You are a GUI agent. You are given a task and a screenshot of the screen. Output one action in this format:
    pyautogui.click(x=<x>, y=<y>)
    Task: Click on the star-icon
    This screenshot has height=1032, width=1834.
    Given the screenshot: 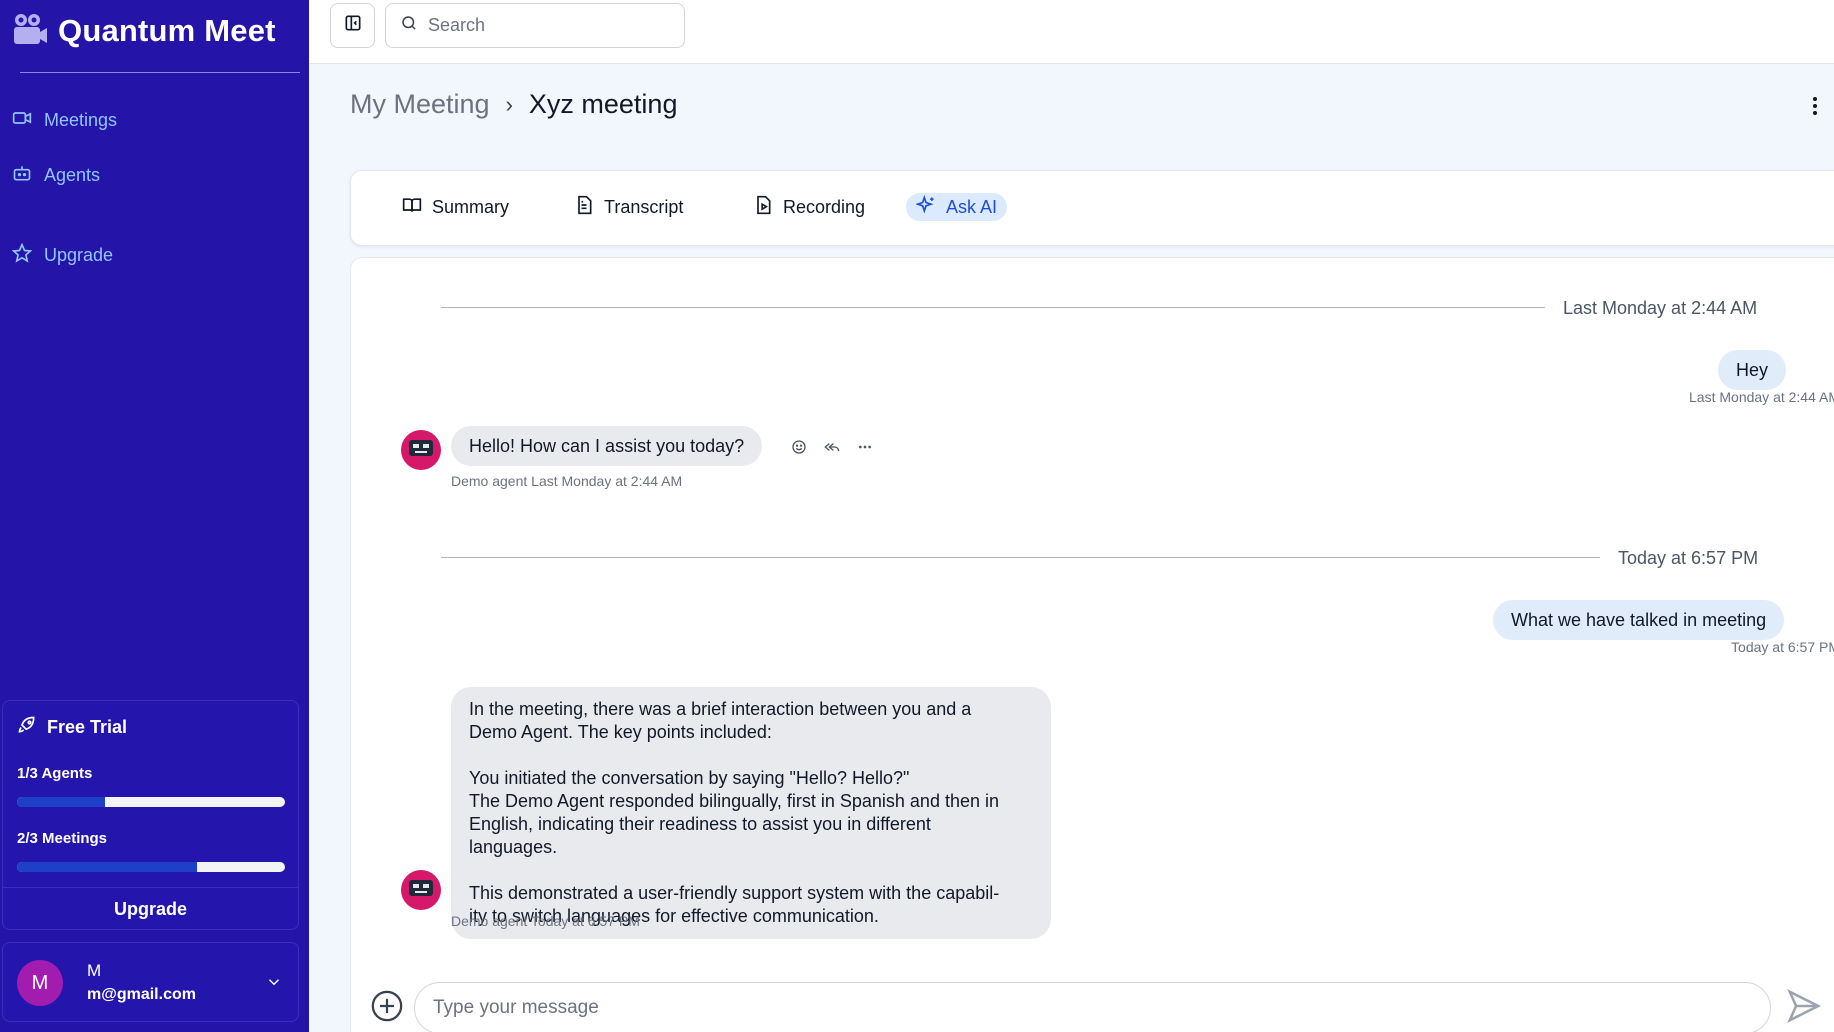 What is the action you would take?
    pyautogui.click(x=22, y=255)
    